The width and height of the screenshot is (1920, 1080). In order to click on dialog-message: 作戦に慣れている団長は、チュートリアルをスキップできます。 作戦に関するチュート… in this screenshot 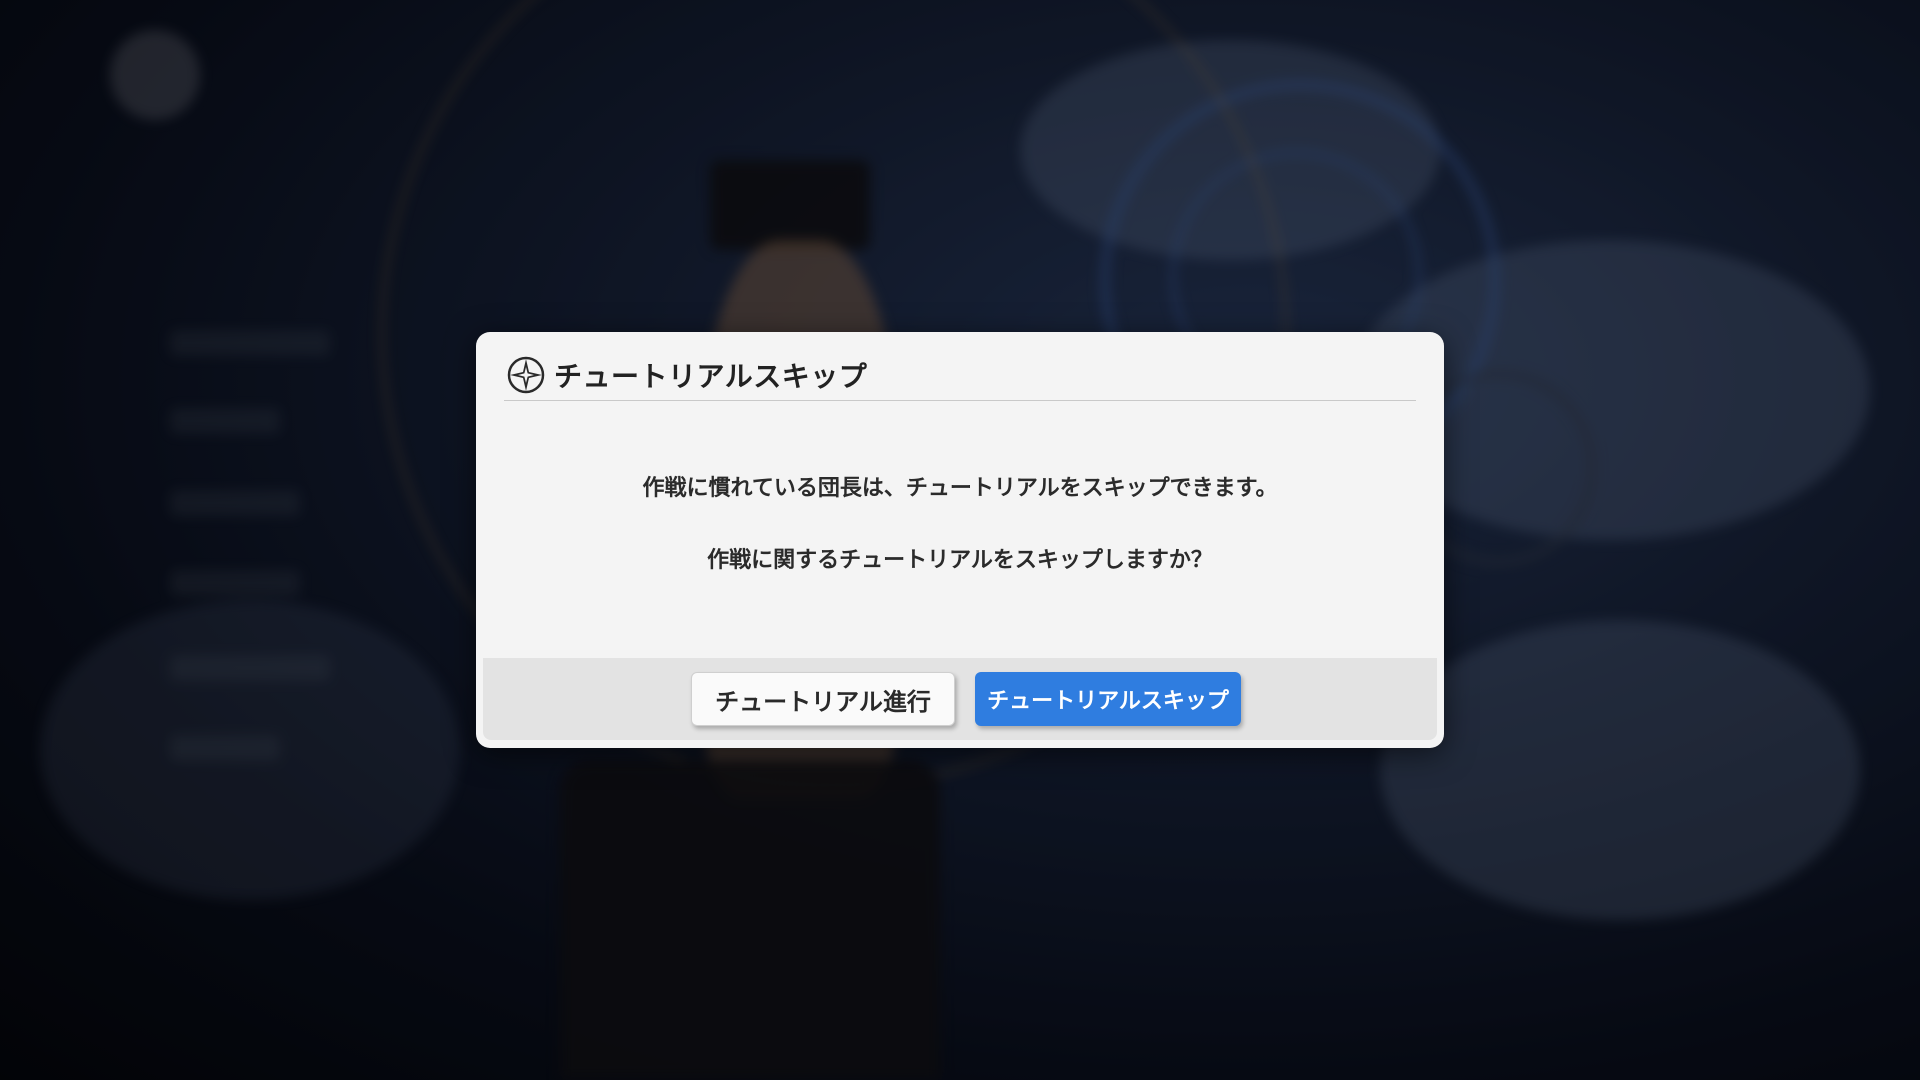, I will do `click(960, 525)`.